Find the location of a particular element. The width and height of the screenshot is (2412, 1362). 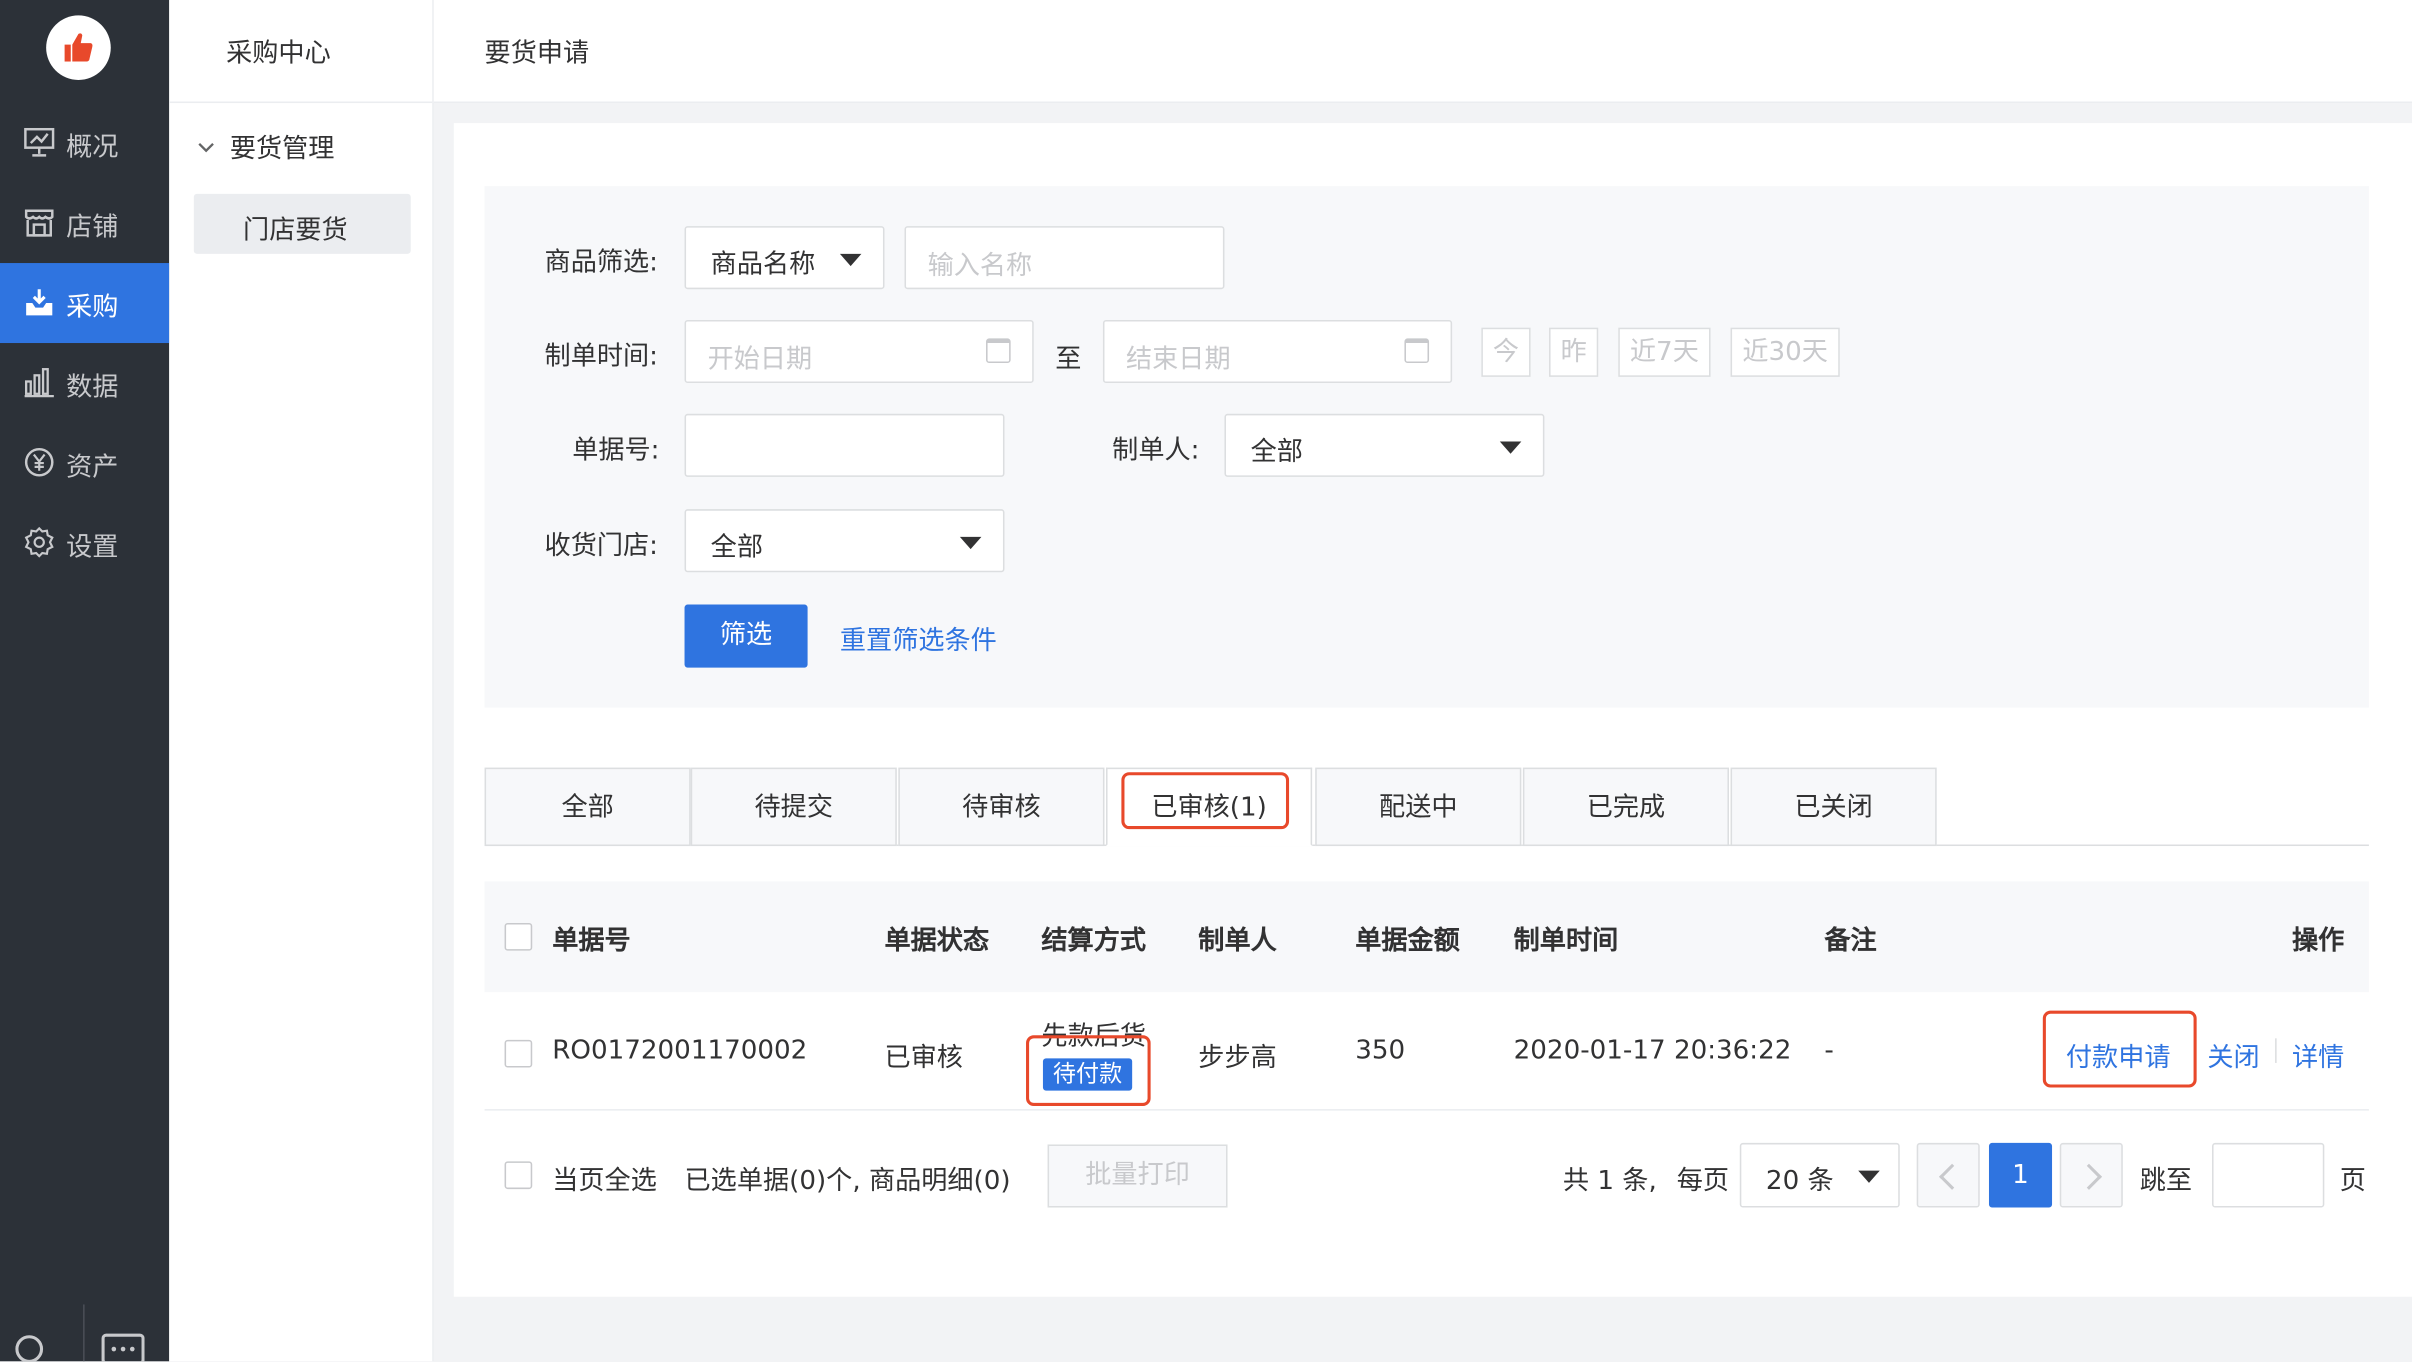

quick-date-yesterday: 昨 is located at coordinates (1574, 352).